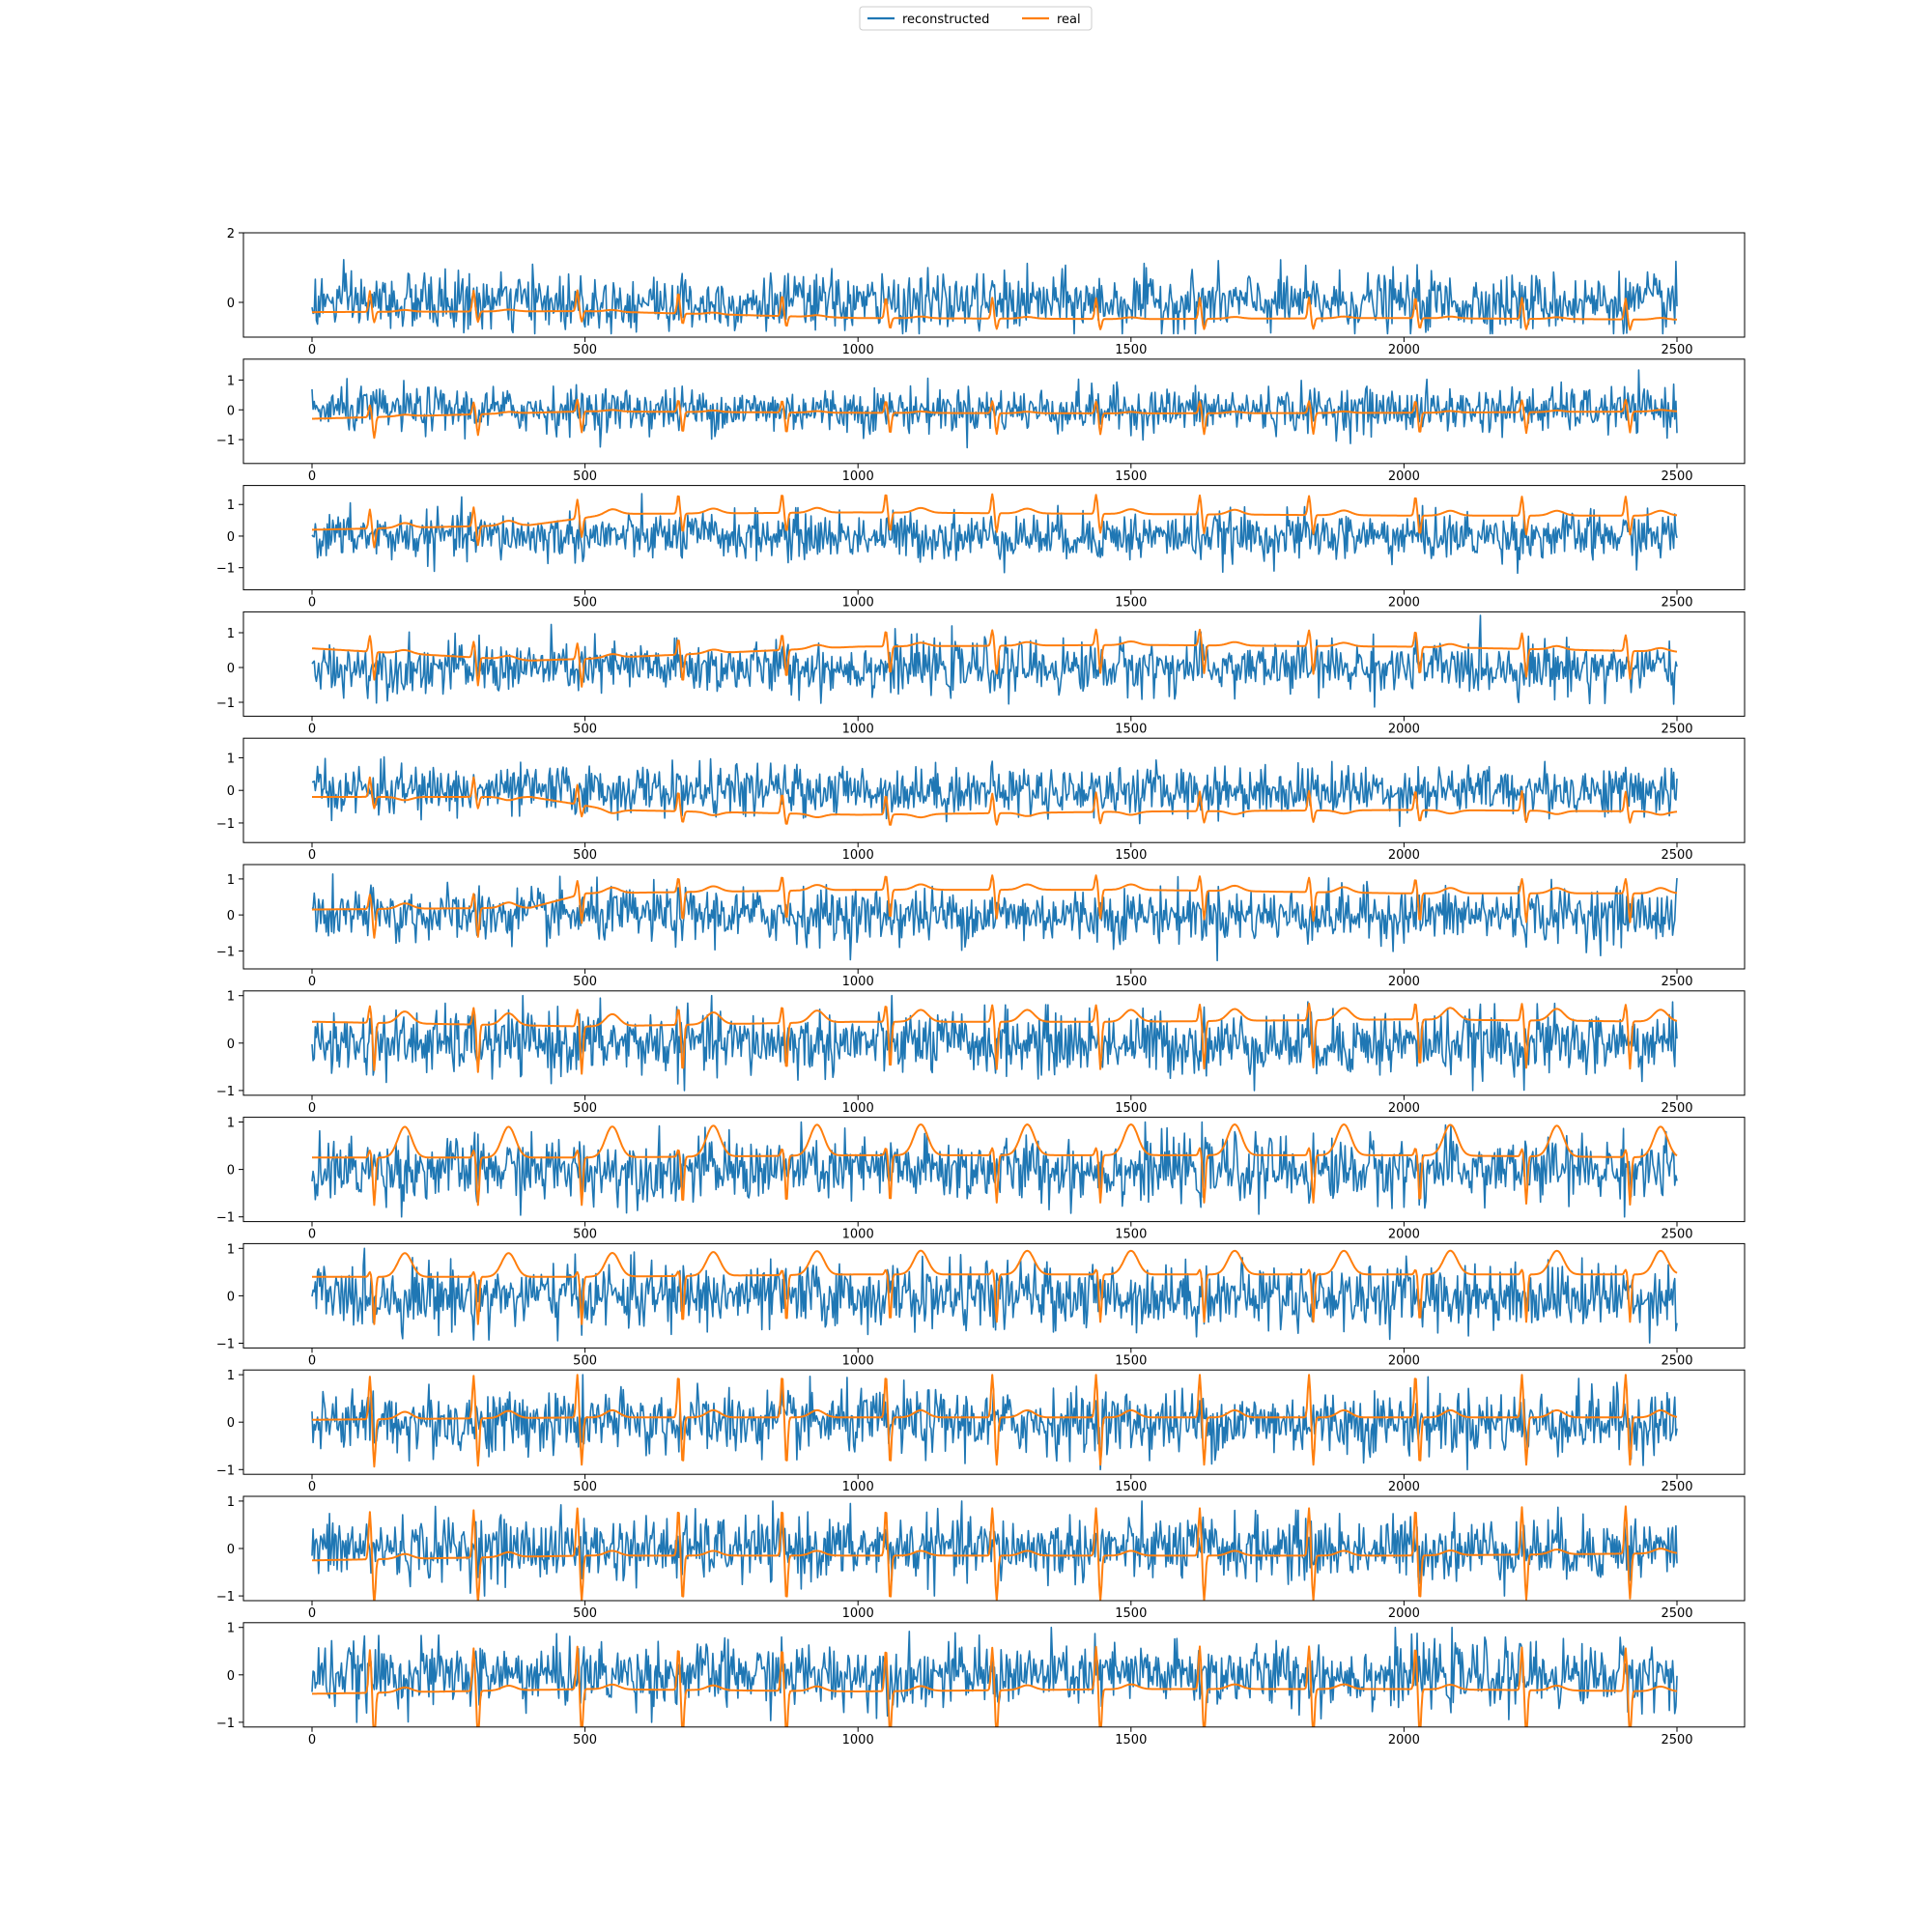 Image resolution: width=1932 pixels, height=1932 pixels. I want to click on subplot-10: −1 0 1 0 500 1000 1500 2000 2500, so click(981, 1431).